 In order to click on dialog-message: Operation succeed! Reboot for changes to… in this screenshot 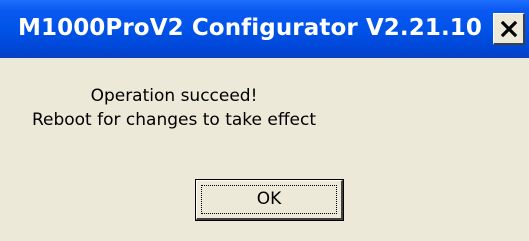, I will do `click(174, 108)`.